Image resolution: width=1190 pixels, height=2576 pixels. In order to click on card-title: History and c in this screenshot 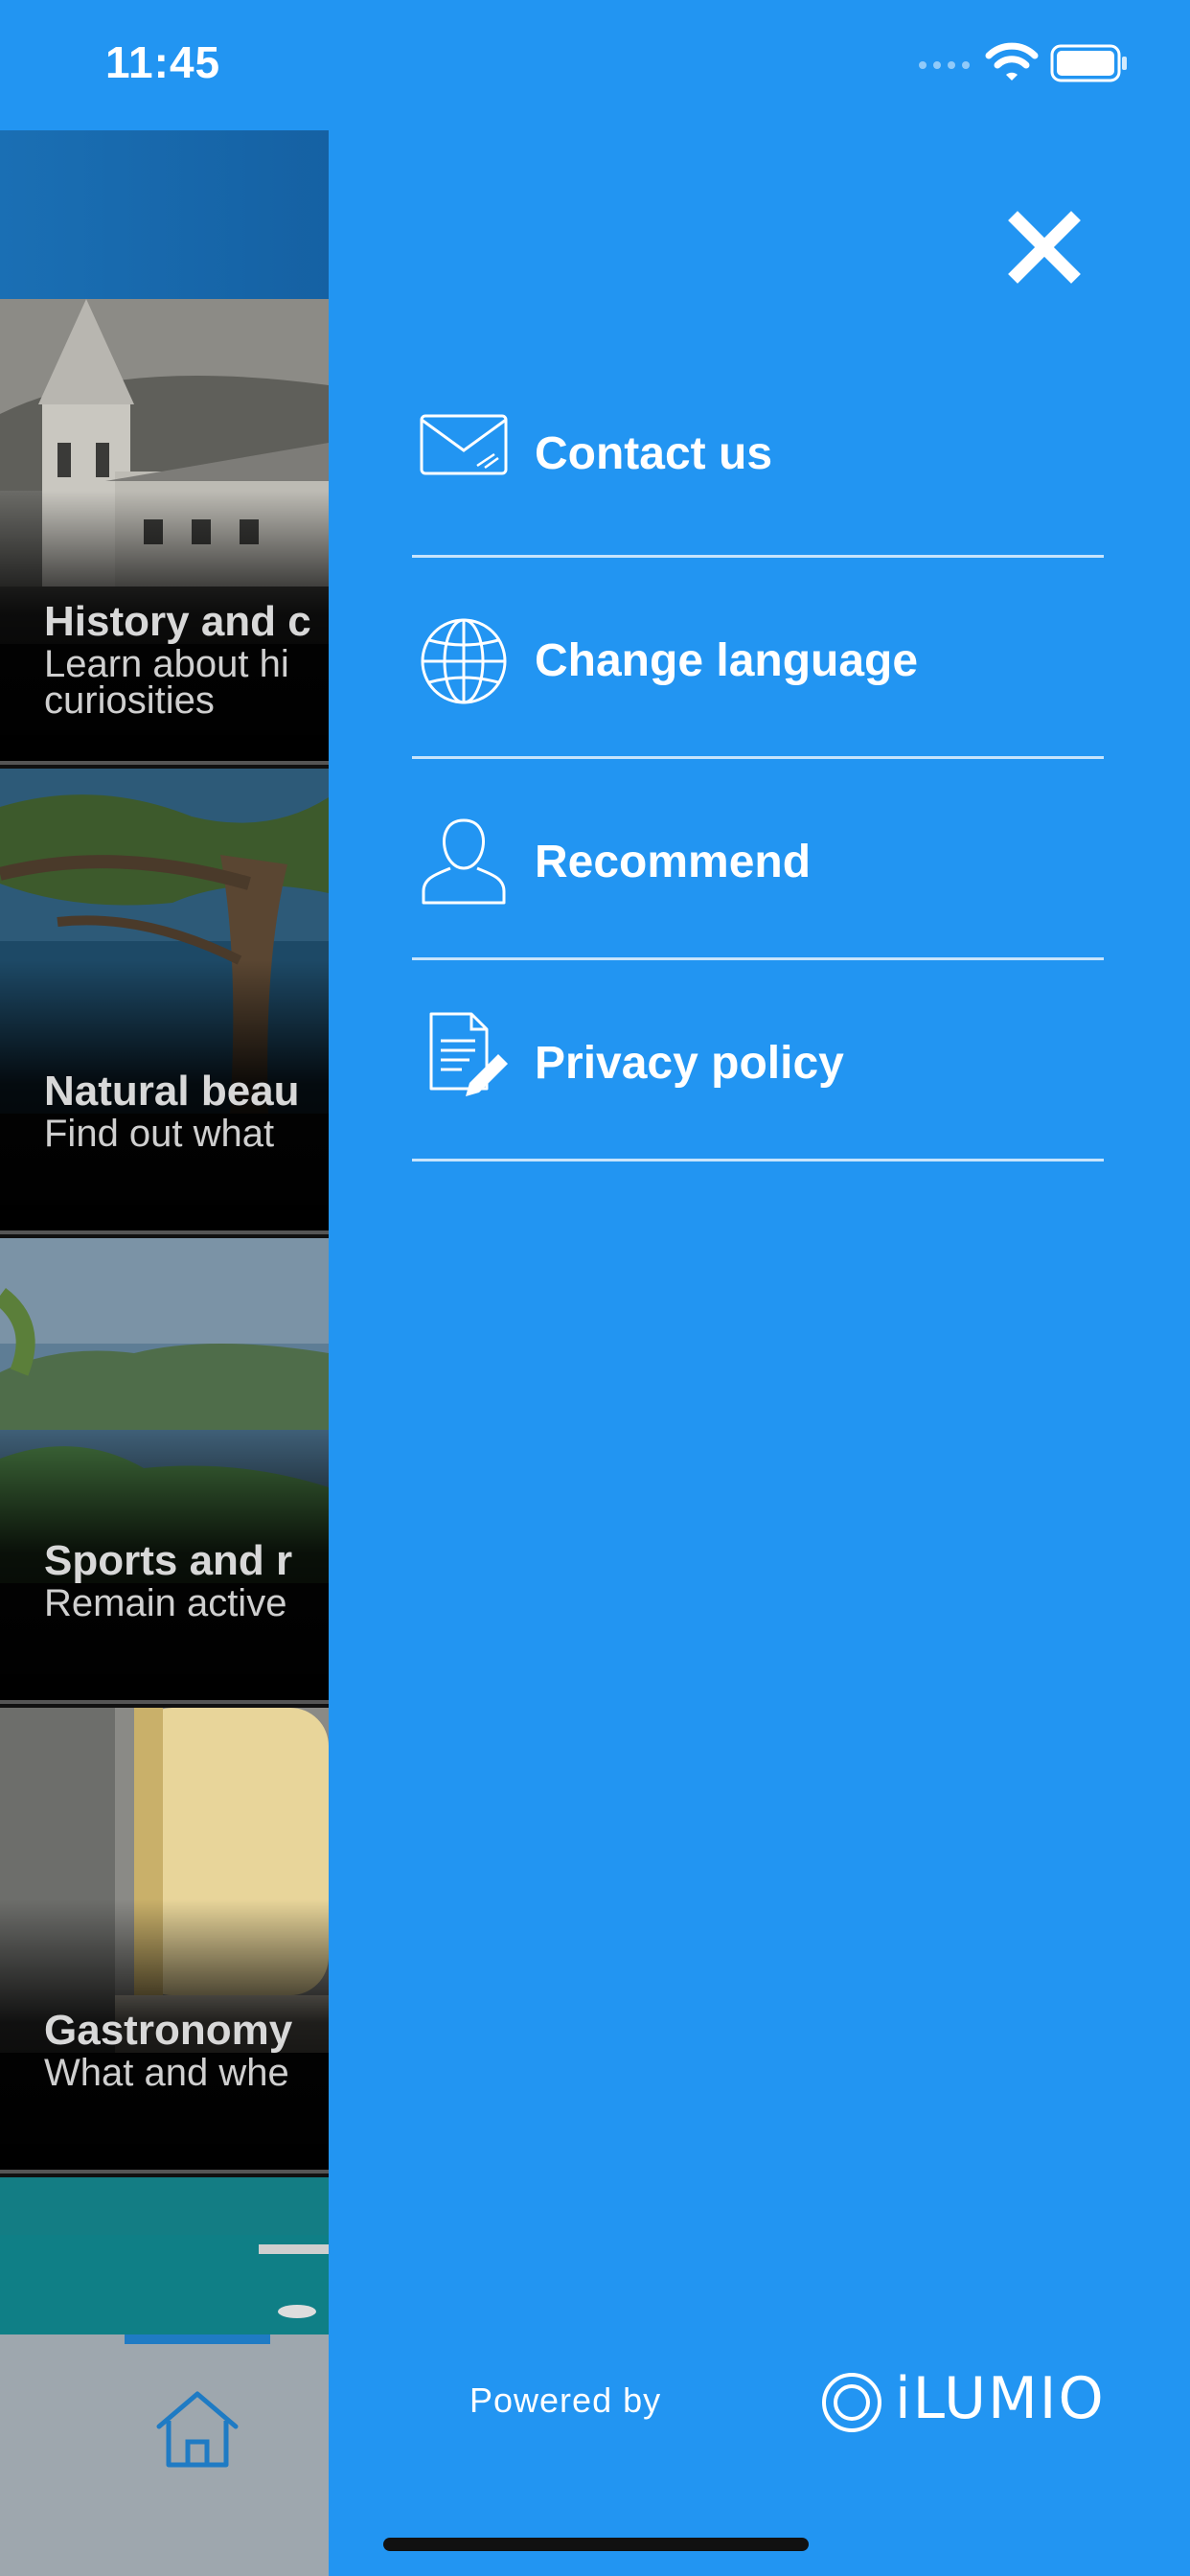, I will do `click(178, 621)`.